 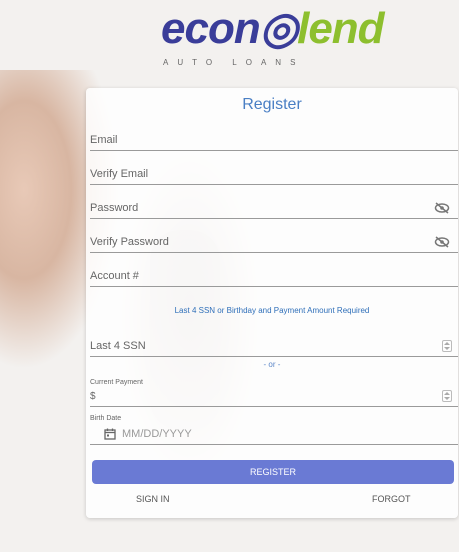 I want to click on verify-email-label: Verify Email, so click(x=119, y=174).